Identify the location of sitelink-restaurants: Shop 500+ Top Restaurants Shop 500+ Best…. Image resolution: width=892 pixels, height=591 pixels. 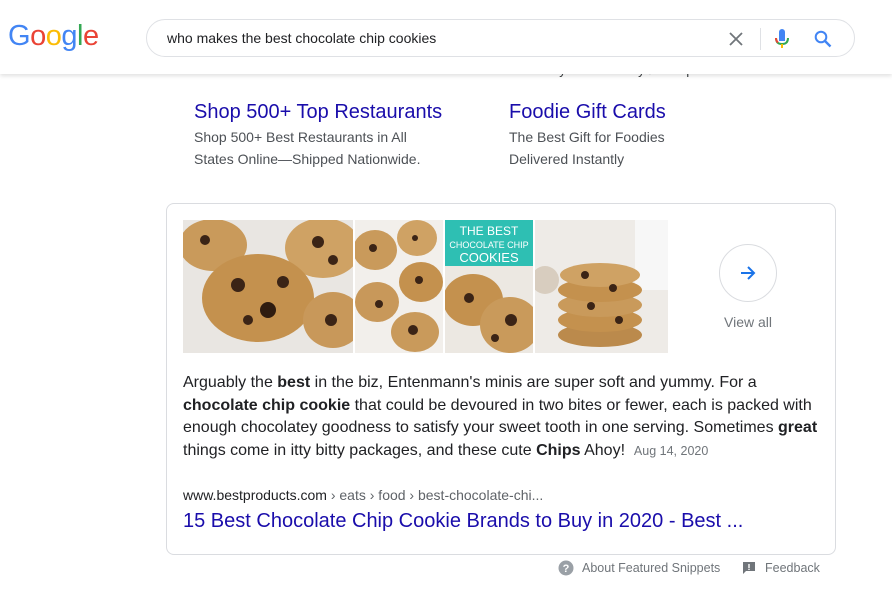
(318, 135).